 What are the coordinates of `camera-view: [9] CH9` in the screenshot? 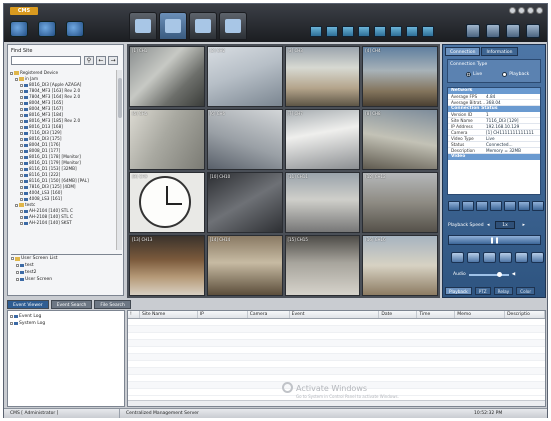 It's located at (167, 202).